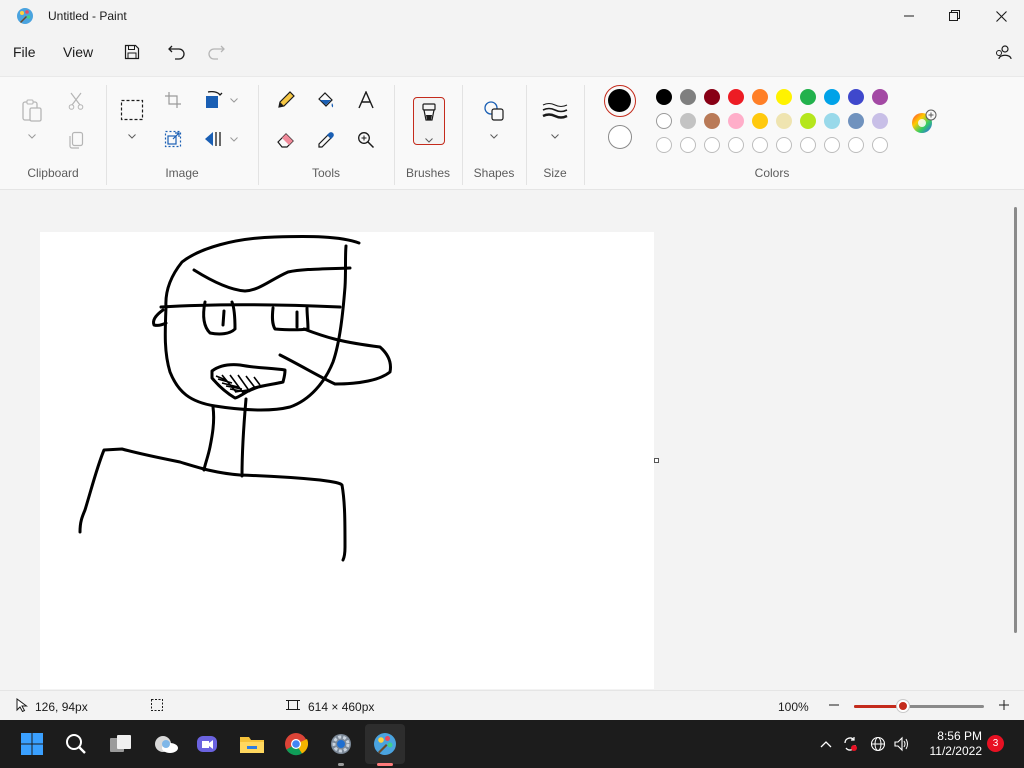  Describe the element at coordinates (826, 744) in the screenshot. I see `show-hidden-icons-chevron` at that location.